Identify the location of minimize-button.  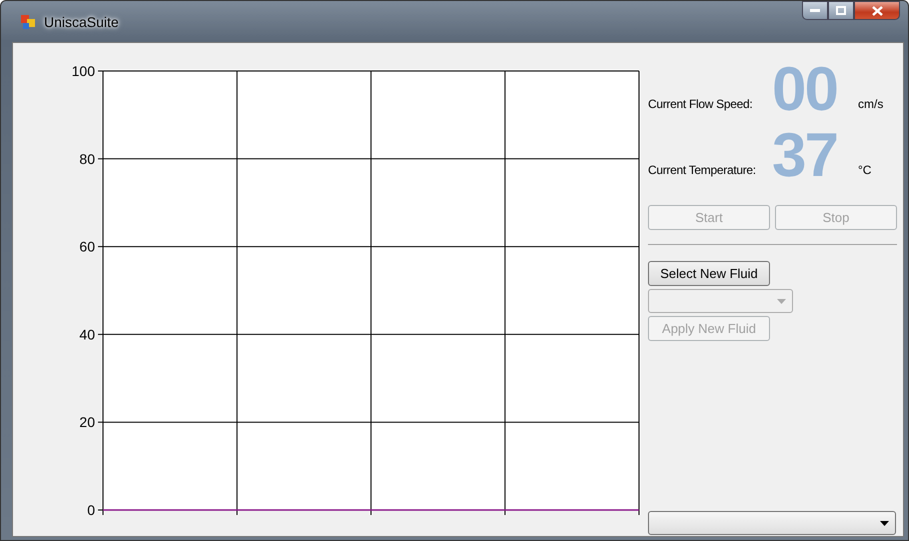
(815, 10).